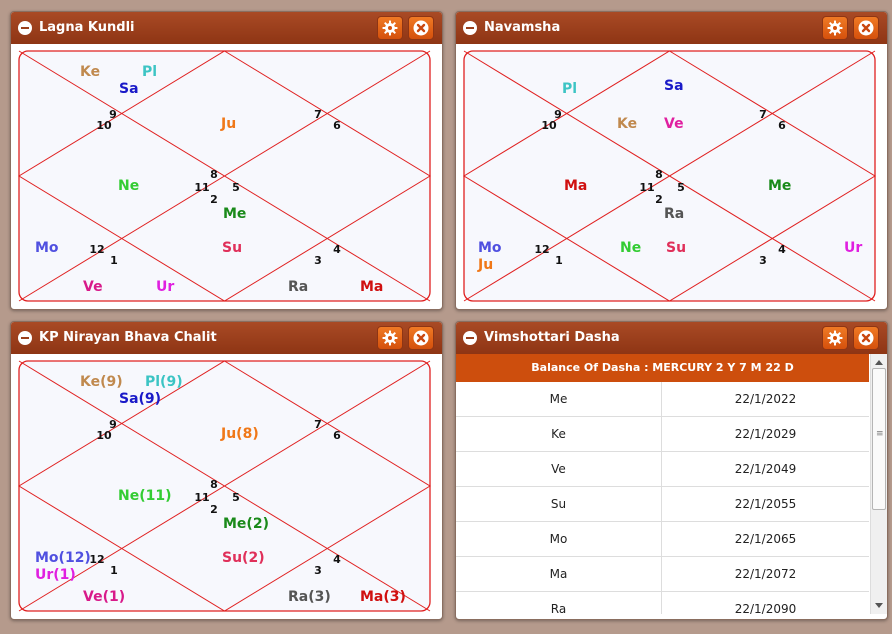  Describe the element at coordinates (522, 27) in the screenshot. I see `panel-title: Navamsha` at that location.